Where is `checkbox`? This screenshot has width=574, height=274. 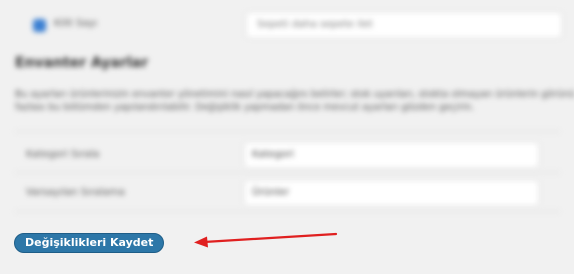 checkbox is located at coordinates (39, 25).